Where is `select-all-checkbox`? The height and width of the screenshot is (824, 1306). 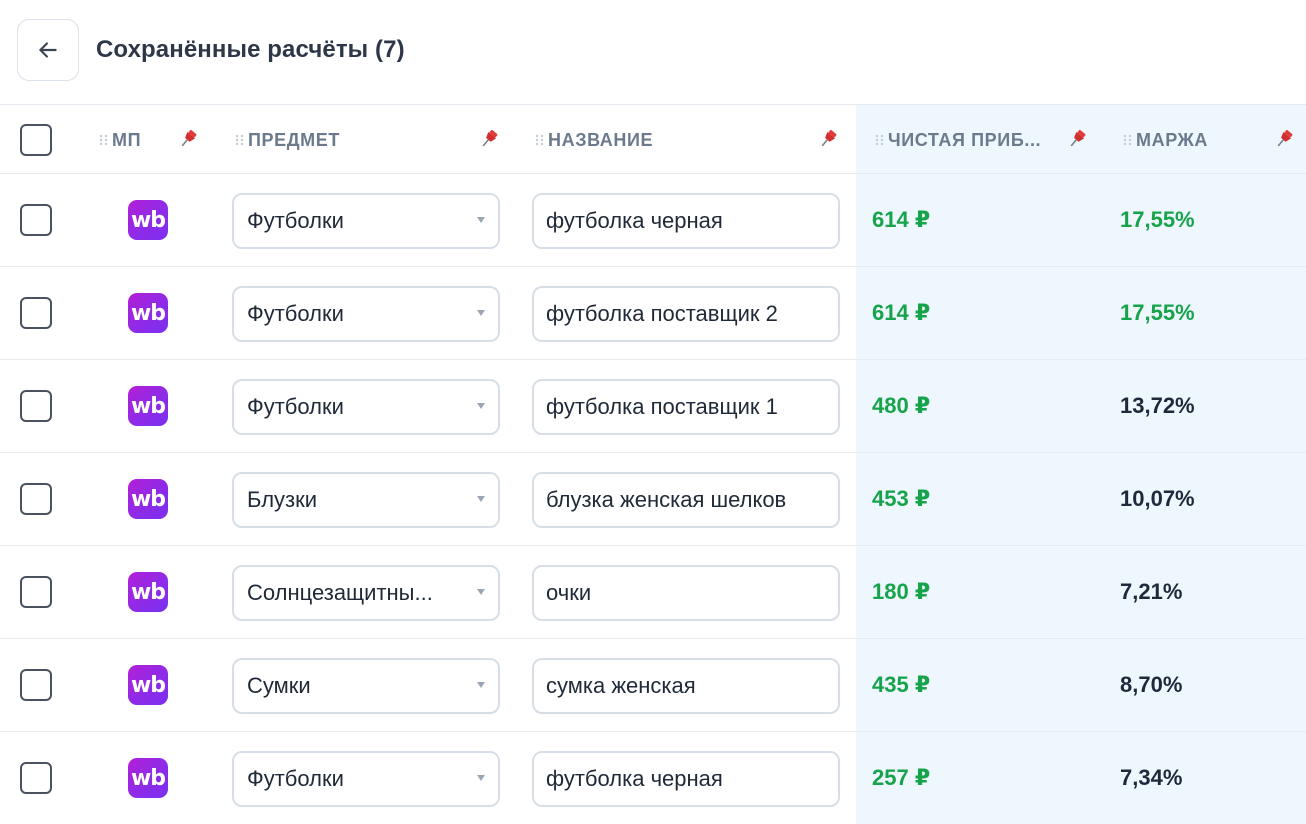
select-all-checkbox is located at coordinates (36, 140).